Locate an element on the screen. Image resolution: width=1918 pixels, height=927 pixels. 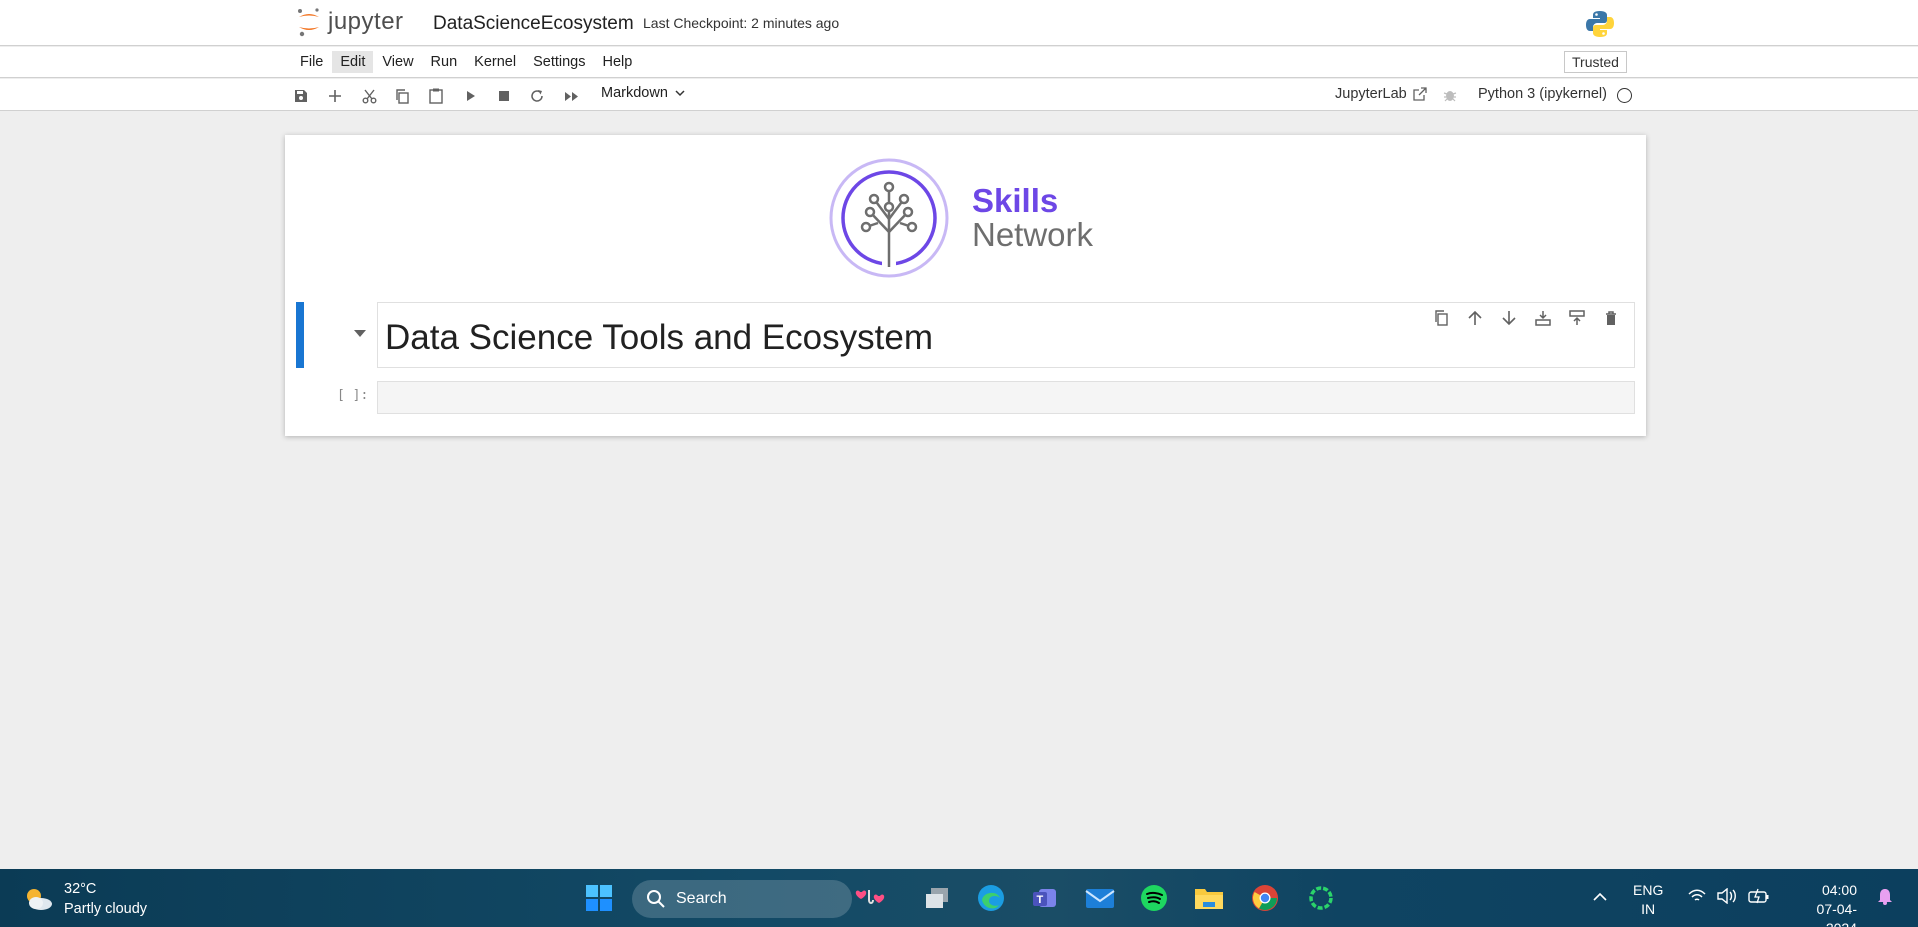
weather-condition: Partly cloudy is located at coordinates (106, 909).